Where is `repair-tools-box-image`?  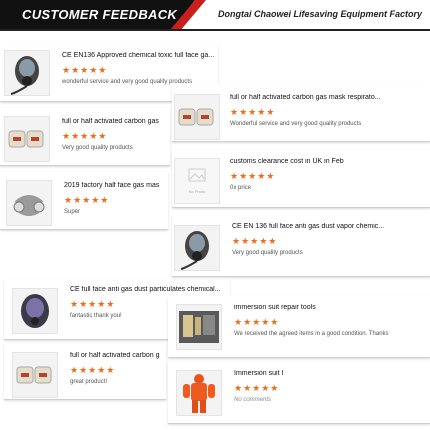 repair-tools-box-image is located at coordinates (199, 327).